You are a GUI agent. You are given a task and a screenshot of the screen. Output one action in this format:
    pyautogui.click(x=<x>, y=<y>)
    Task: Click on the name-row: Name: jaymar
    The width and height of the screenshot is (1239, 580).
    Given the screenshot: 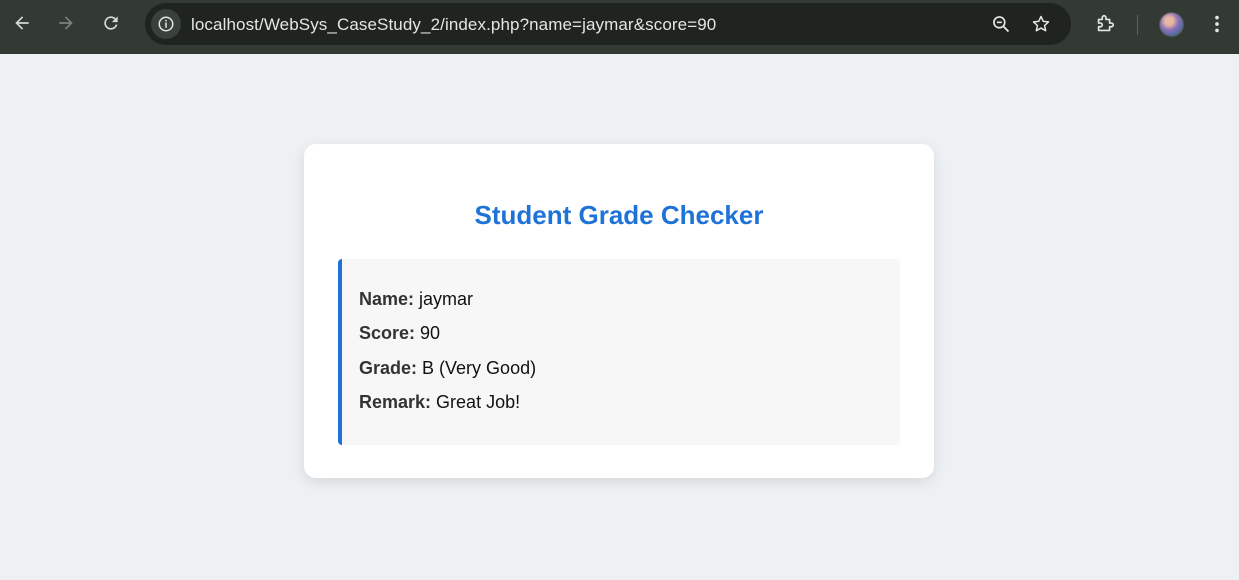 What is the action you would take?
    pyautogui.click(x=416, y=299)
    